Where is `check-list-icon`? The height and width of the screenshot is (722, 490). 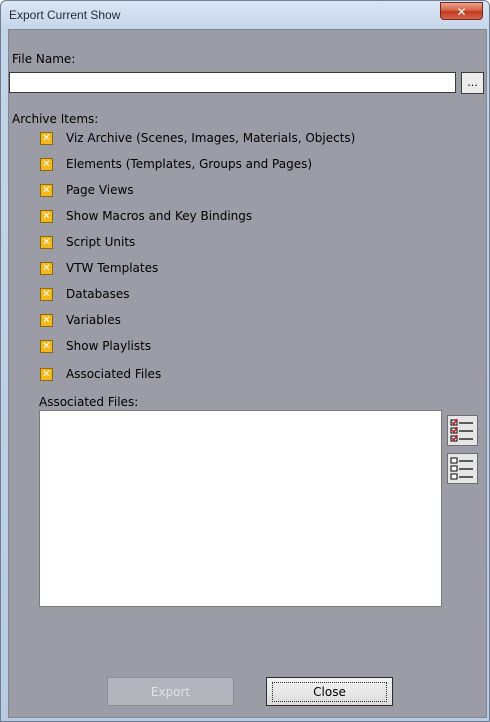 check-list-icon is located at coordinates (462, 430).